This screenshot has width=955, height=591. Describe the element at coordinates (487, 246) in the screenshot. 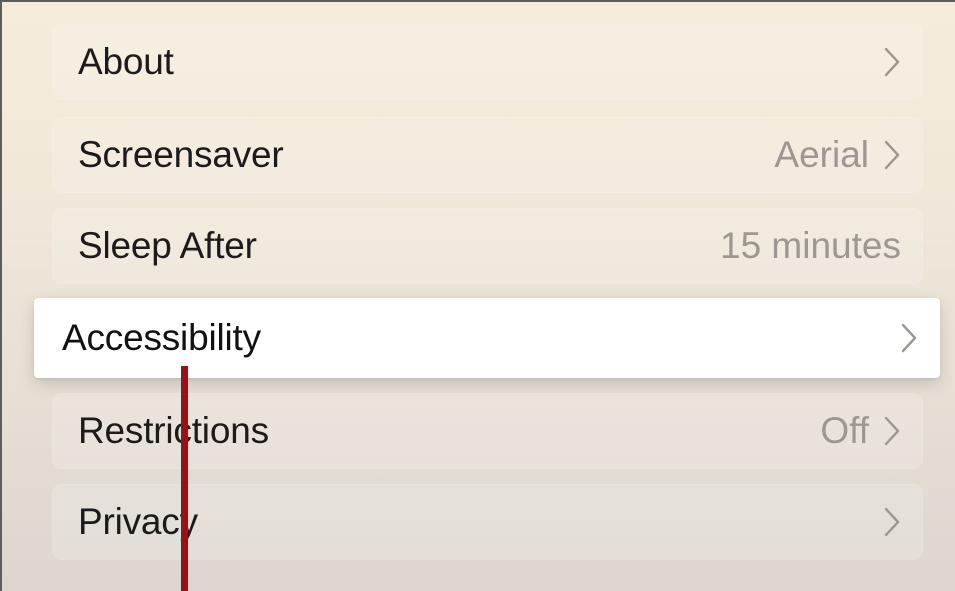

I see `settings-row-sleep-after: Sleep After 15 minutes` at that location.